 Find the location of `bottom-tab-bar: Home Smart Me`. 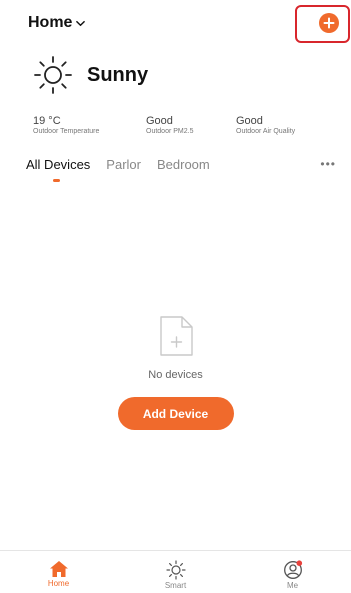

bottom-tab-bar: Home Smart Me is located at coordinates (175, 571).